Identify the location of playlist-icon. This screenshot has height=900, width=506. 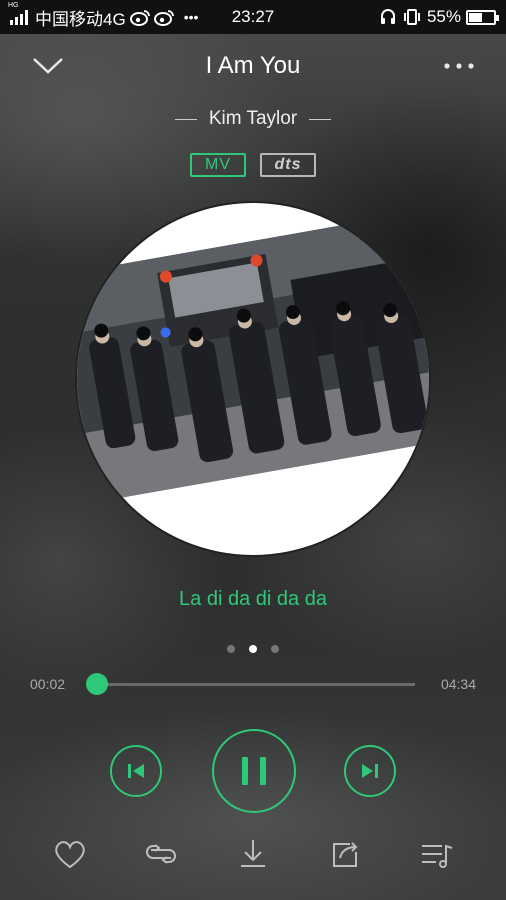
(436, 854).